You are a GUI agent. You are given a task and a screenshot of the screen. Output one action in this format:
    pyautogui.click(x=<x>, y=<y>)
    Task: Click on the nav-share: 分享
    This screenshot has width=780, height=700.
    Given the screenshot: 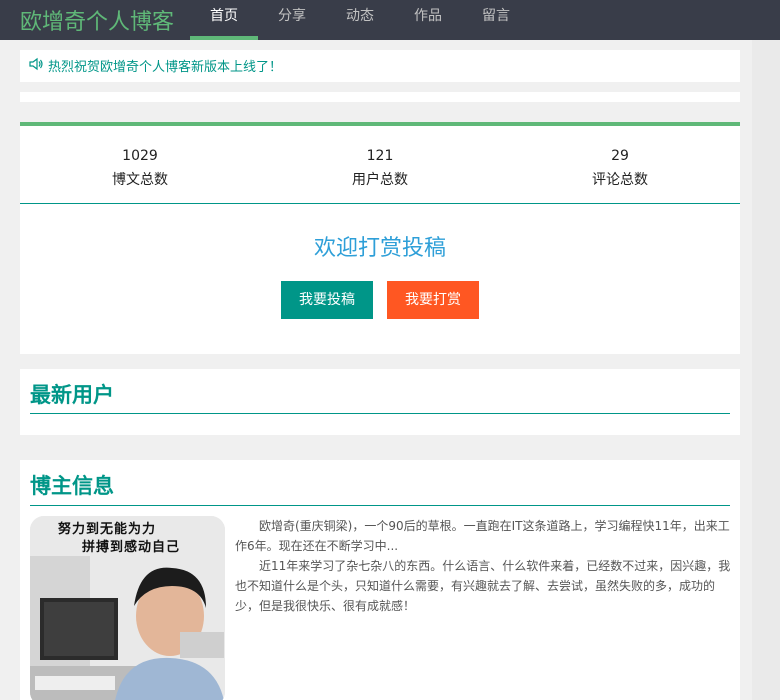 What is the action you would take?
    pyautogui.click(x=292, y=20)
    